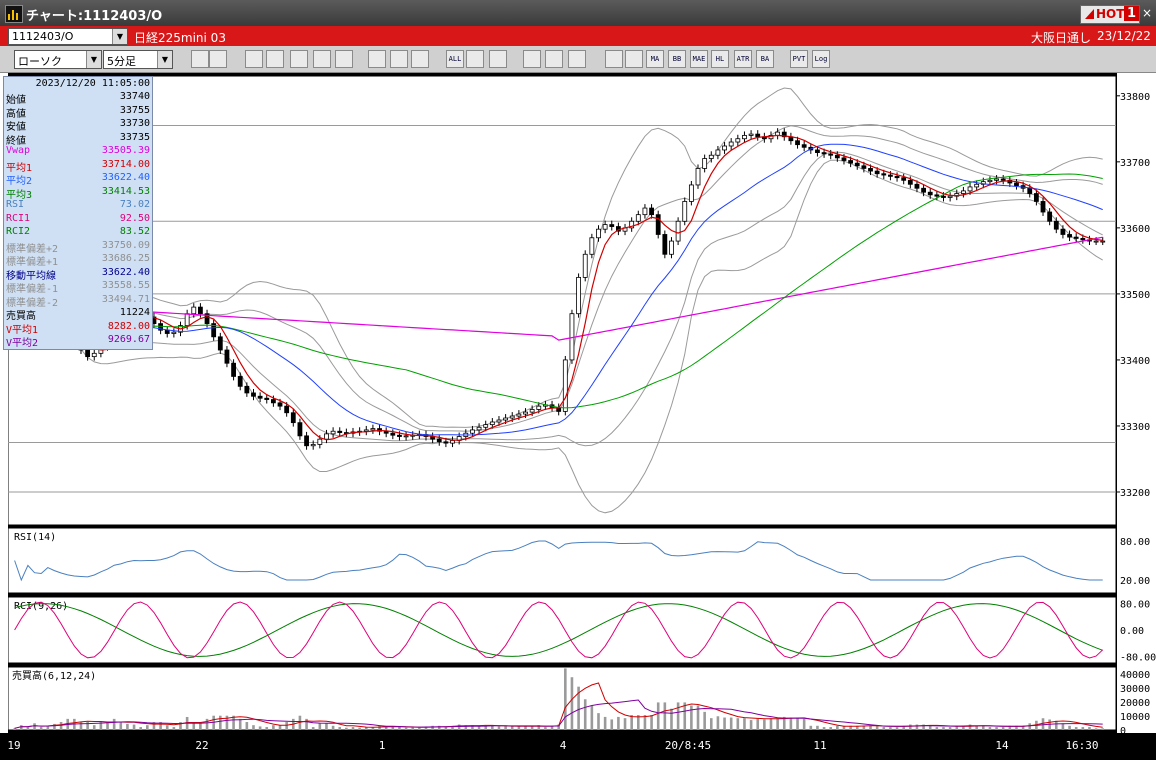 The width and height of the screenshot is (1156, 760). Describe the element at coordinates (299, 59) in the screenshot. I see `candle-c-icon` at that location.